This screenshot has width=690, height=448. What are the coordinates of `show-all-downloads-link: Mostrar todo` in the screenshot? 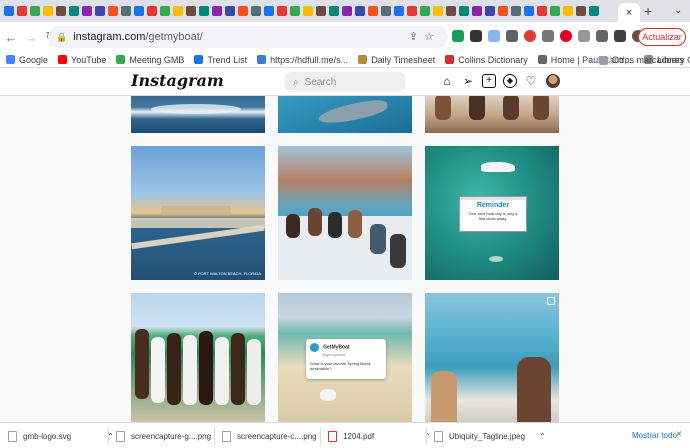 It's located at (654, 435).